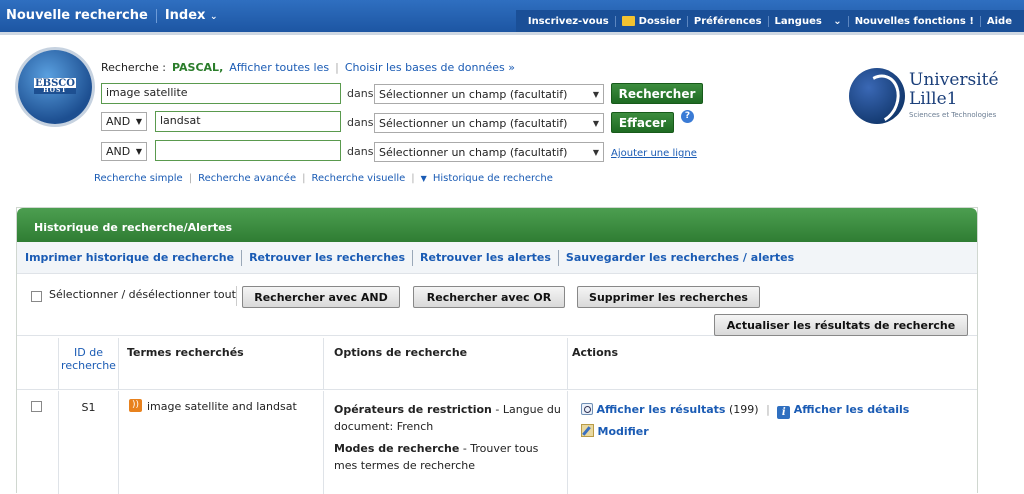 Image resolution: width=1024 pixels, height=494 pixels. What do you see at coordinates (247, 178) in the screenshot?
I see `advanced-search-link: Recherche avancée` at bounding box center [247, 178].